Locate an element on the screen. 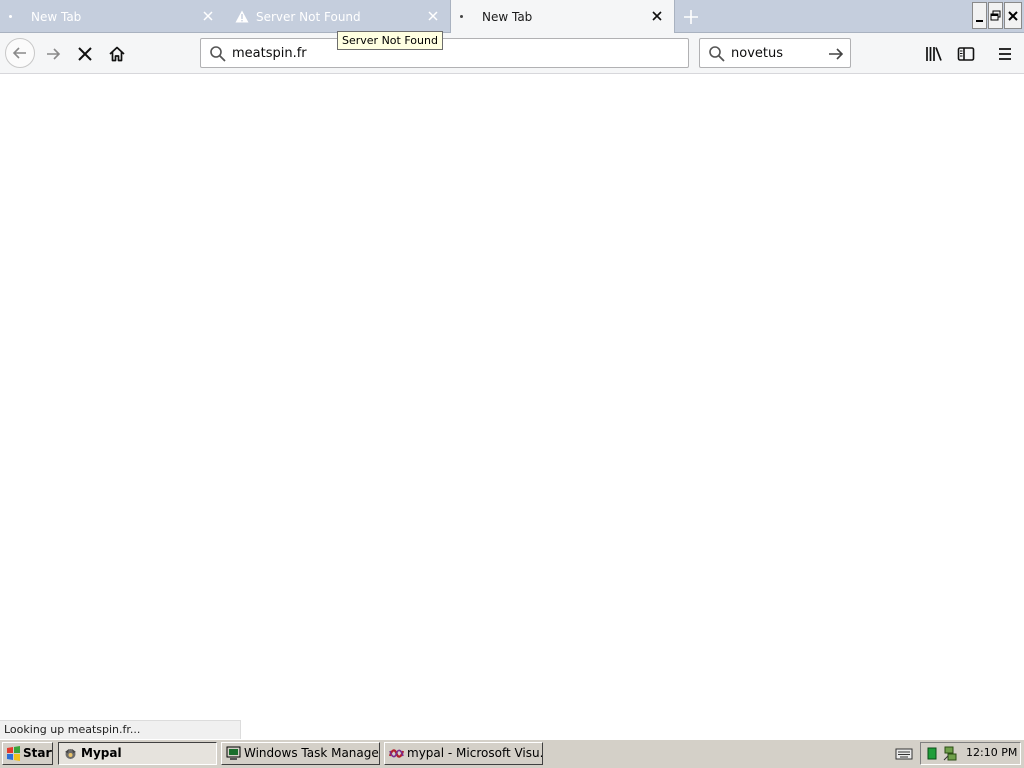 The image size is (1024, 768). tab-server-not-found: Server Not Found is located at coordinates (337, 16).